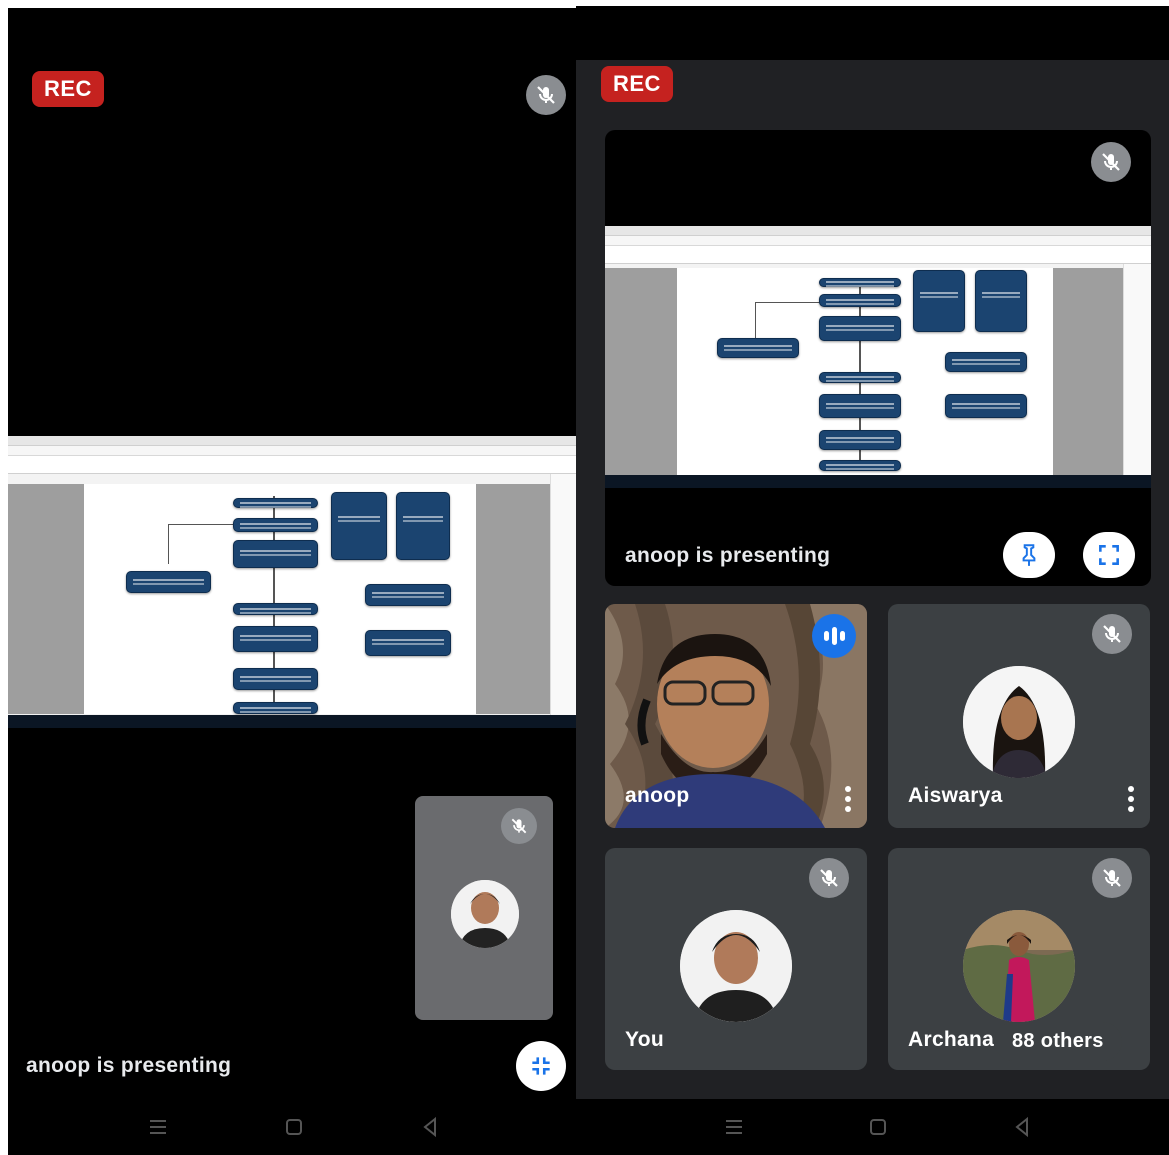  What do you see at coordinates (736, 716) in the screenshot?
I see `participant-tile-anoop: anoop` at bounding box center [736, 716].